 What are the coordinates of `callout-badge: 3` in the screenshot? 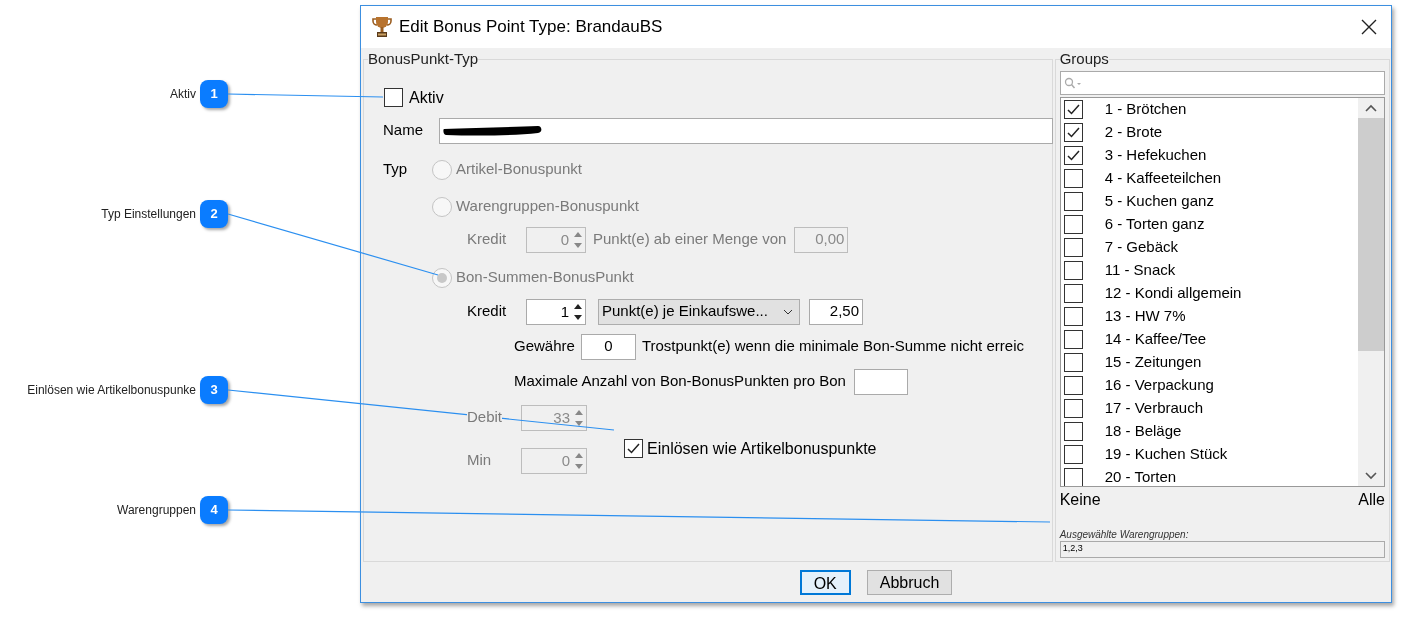 It's located at (214, 390).